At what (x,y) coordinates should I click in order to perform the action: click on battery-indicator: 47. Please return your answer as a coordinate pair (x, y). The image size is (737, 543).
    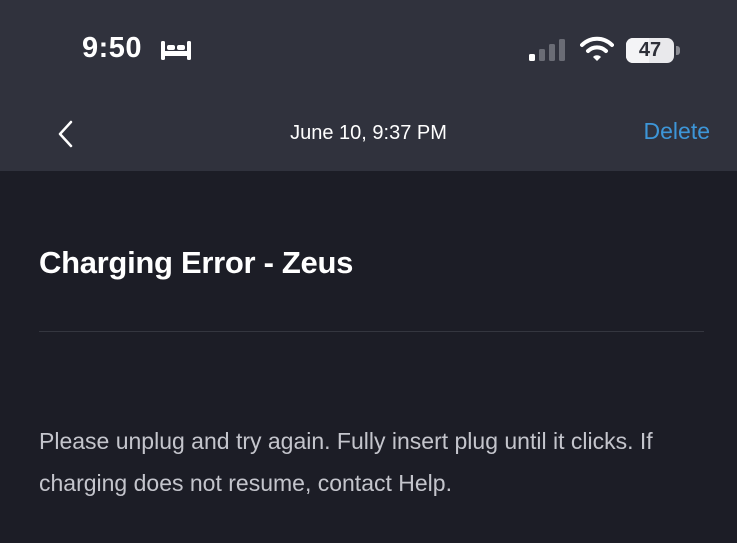
    Looking at the image, I should click on (650, 50).